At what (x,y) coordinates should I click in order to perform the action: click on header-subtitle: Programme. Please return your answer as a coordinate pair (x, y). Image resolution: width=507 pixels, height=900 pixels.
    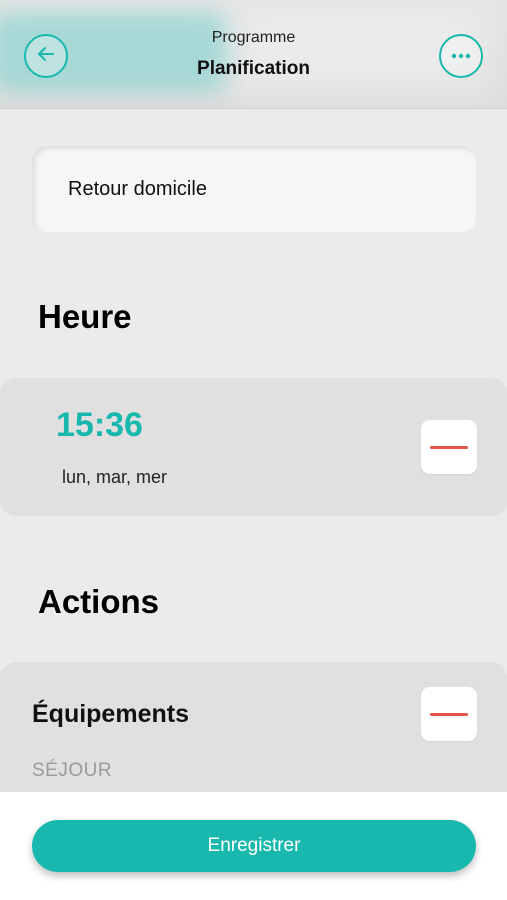
    Looking at the image, I should click on (253, 37).